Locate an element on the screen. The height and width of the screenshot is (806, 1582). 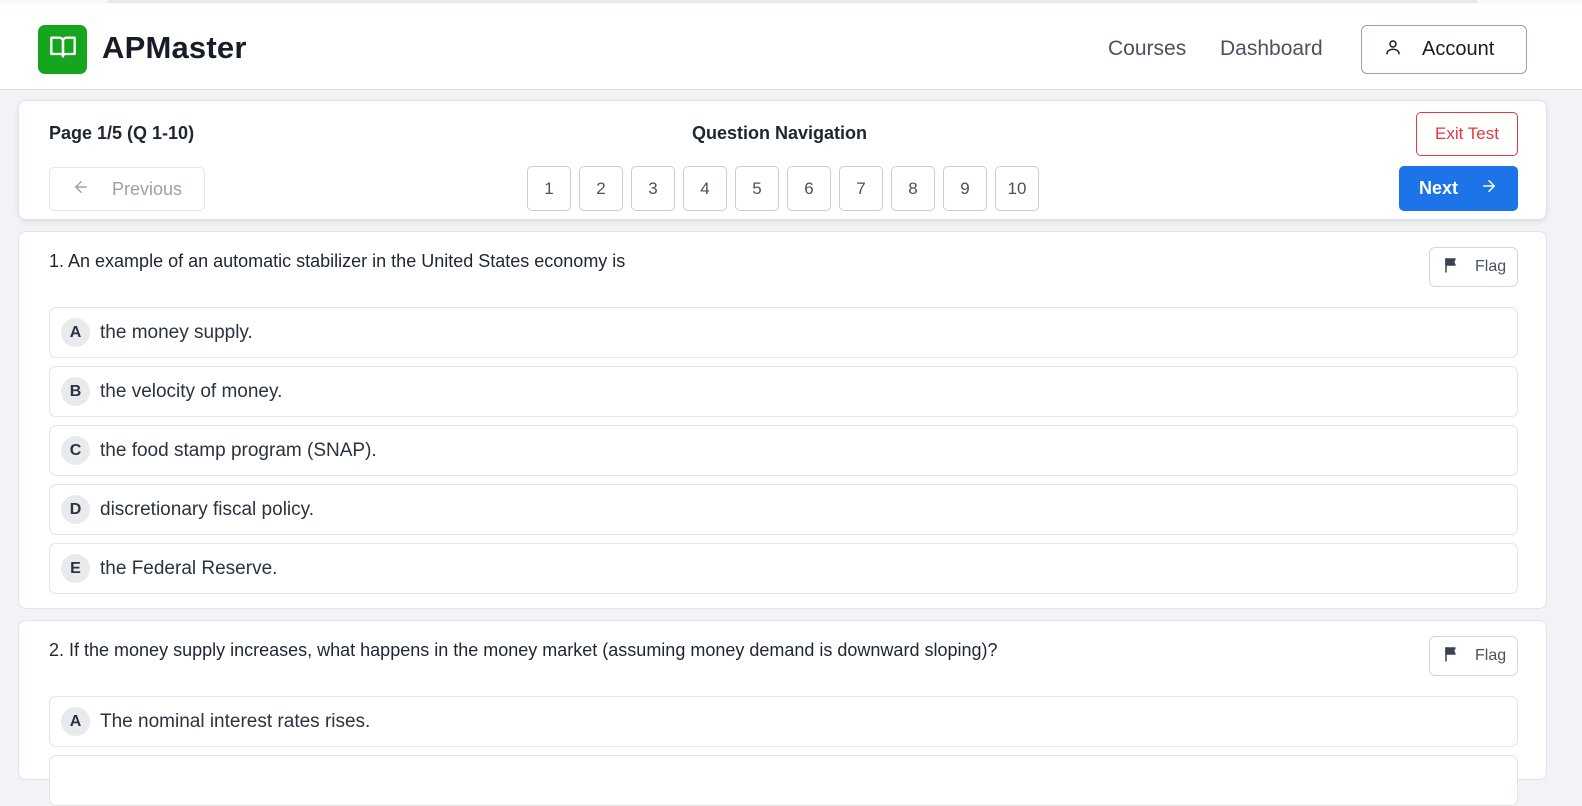
question-number-list: 1 2 3 4 5 6 7 8 9 10 is located at coordinates (783, 188).